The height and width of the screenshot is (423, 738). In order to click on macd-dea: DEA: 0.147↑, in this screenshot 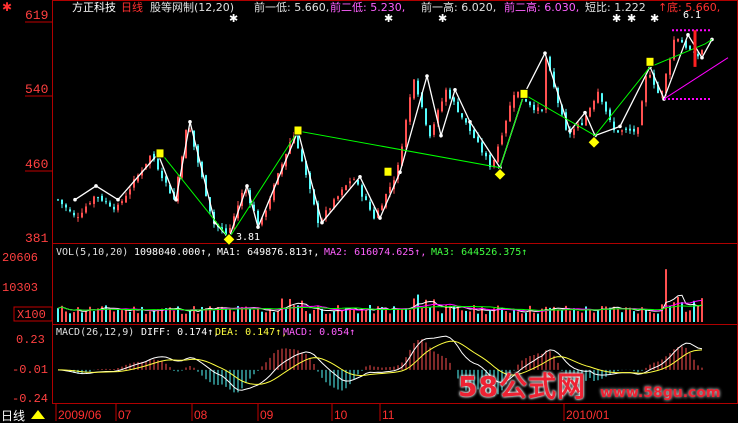, I will do `click(251, 332)`.